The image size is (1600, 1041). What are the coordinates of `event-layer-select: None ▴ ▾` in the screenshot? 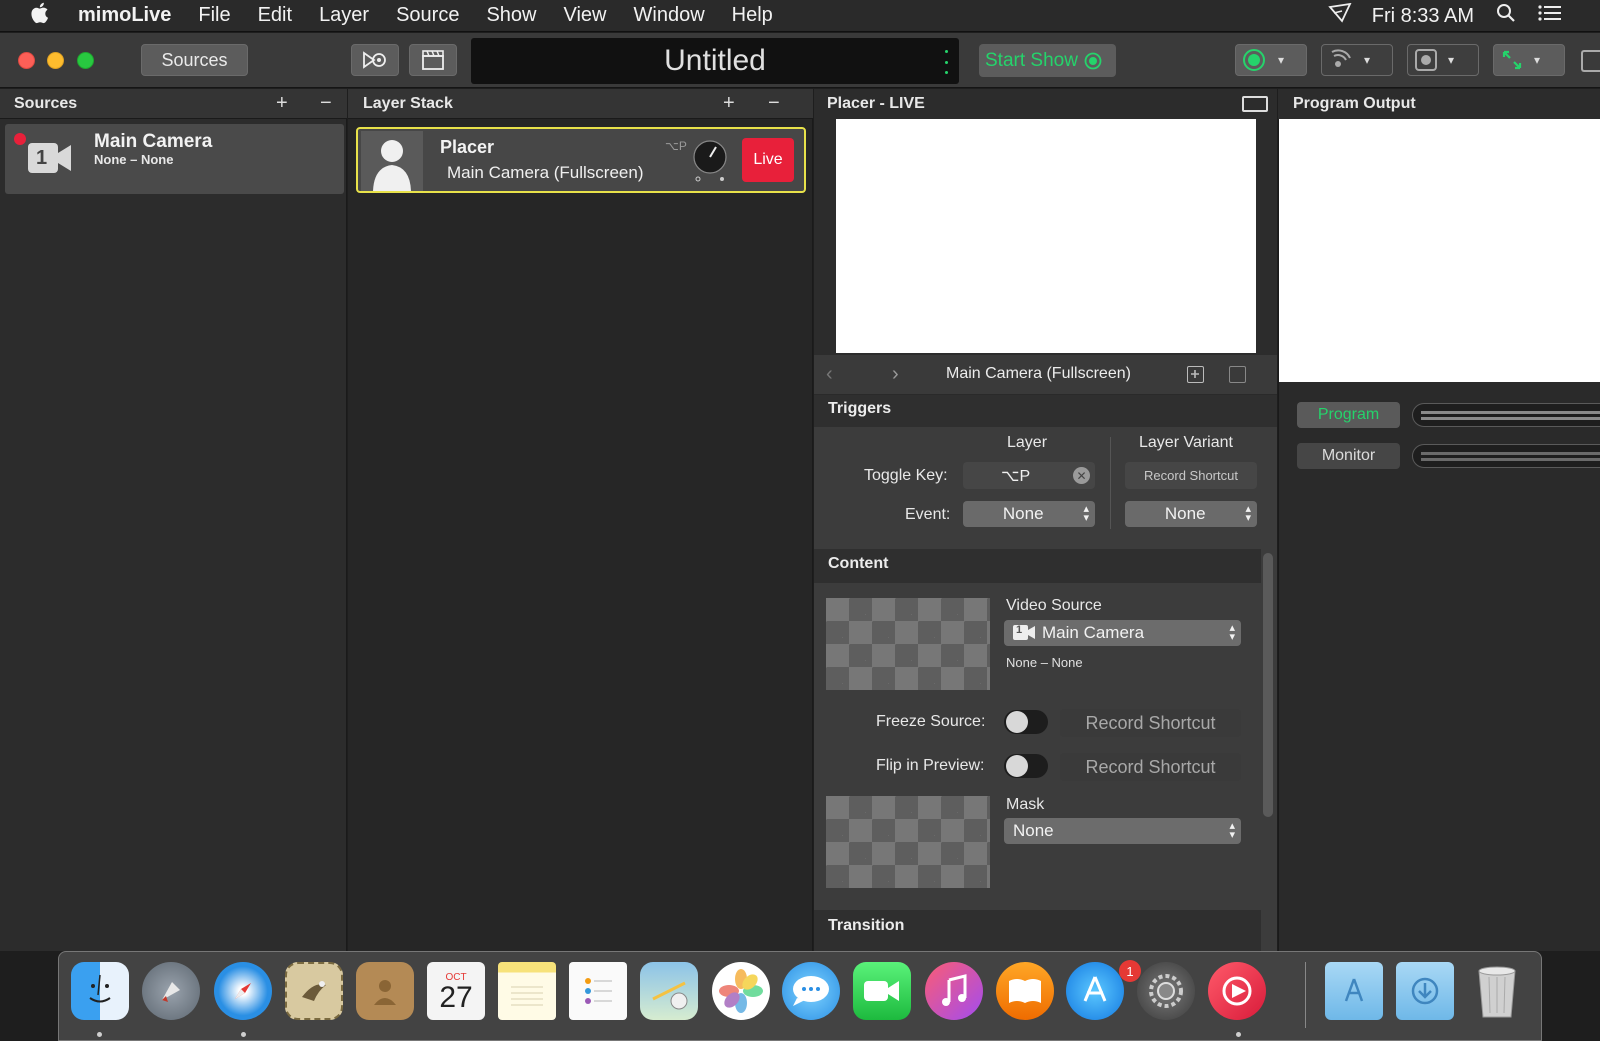 It's located at (1029, 514).